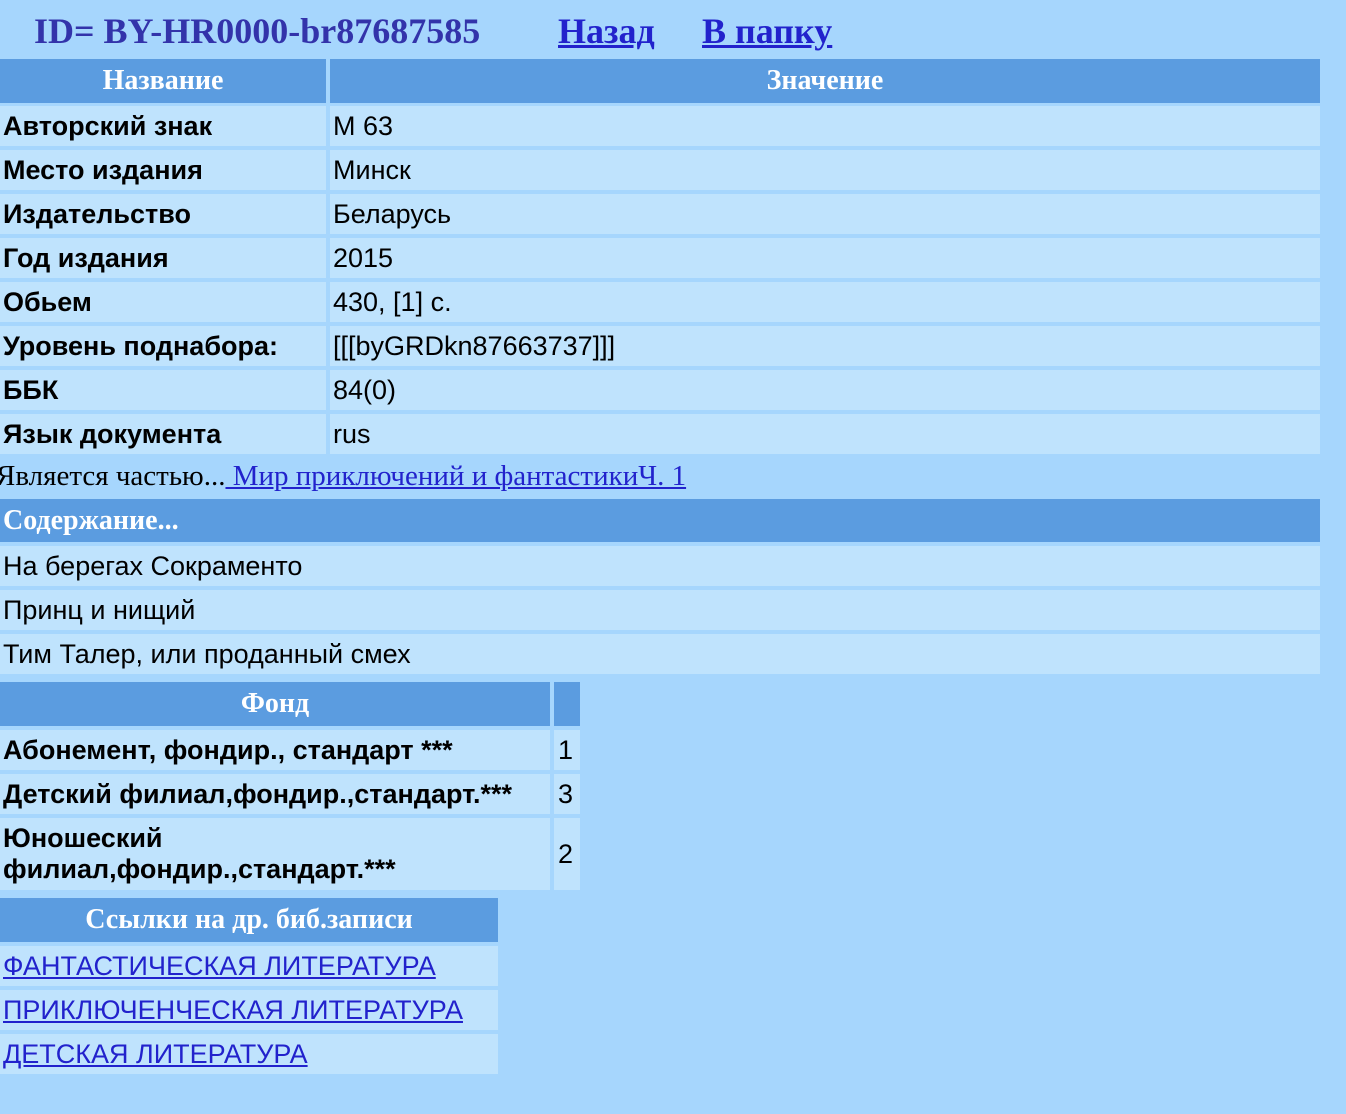  Describe the element at coordinates (275, 794) in the screenshot. I see `fund-location: Детский филиал,фондир.,стандарт.***` at that location.